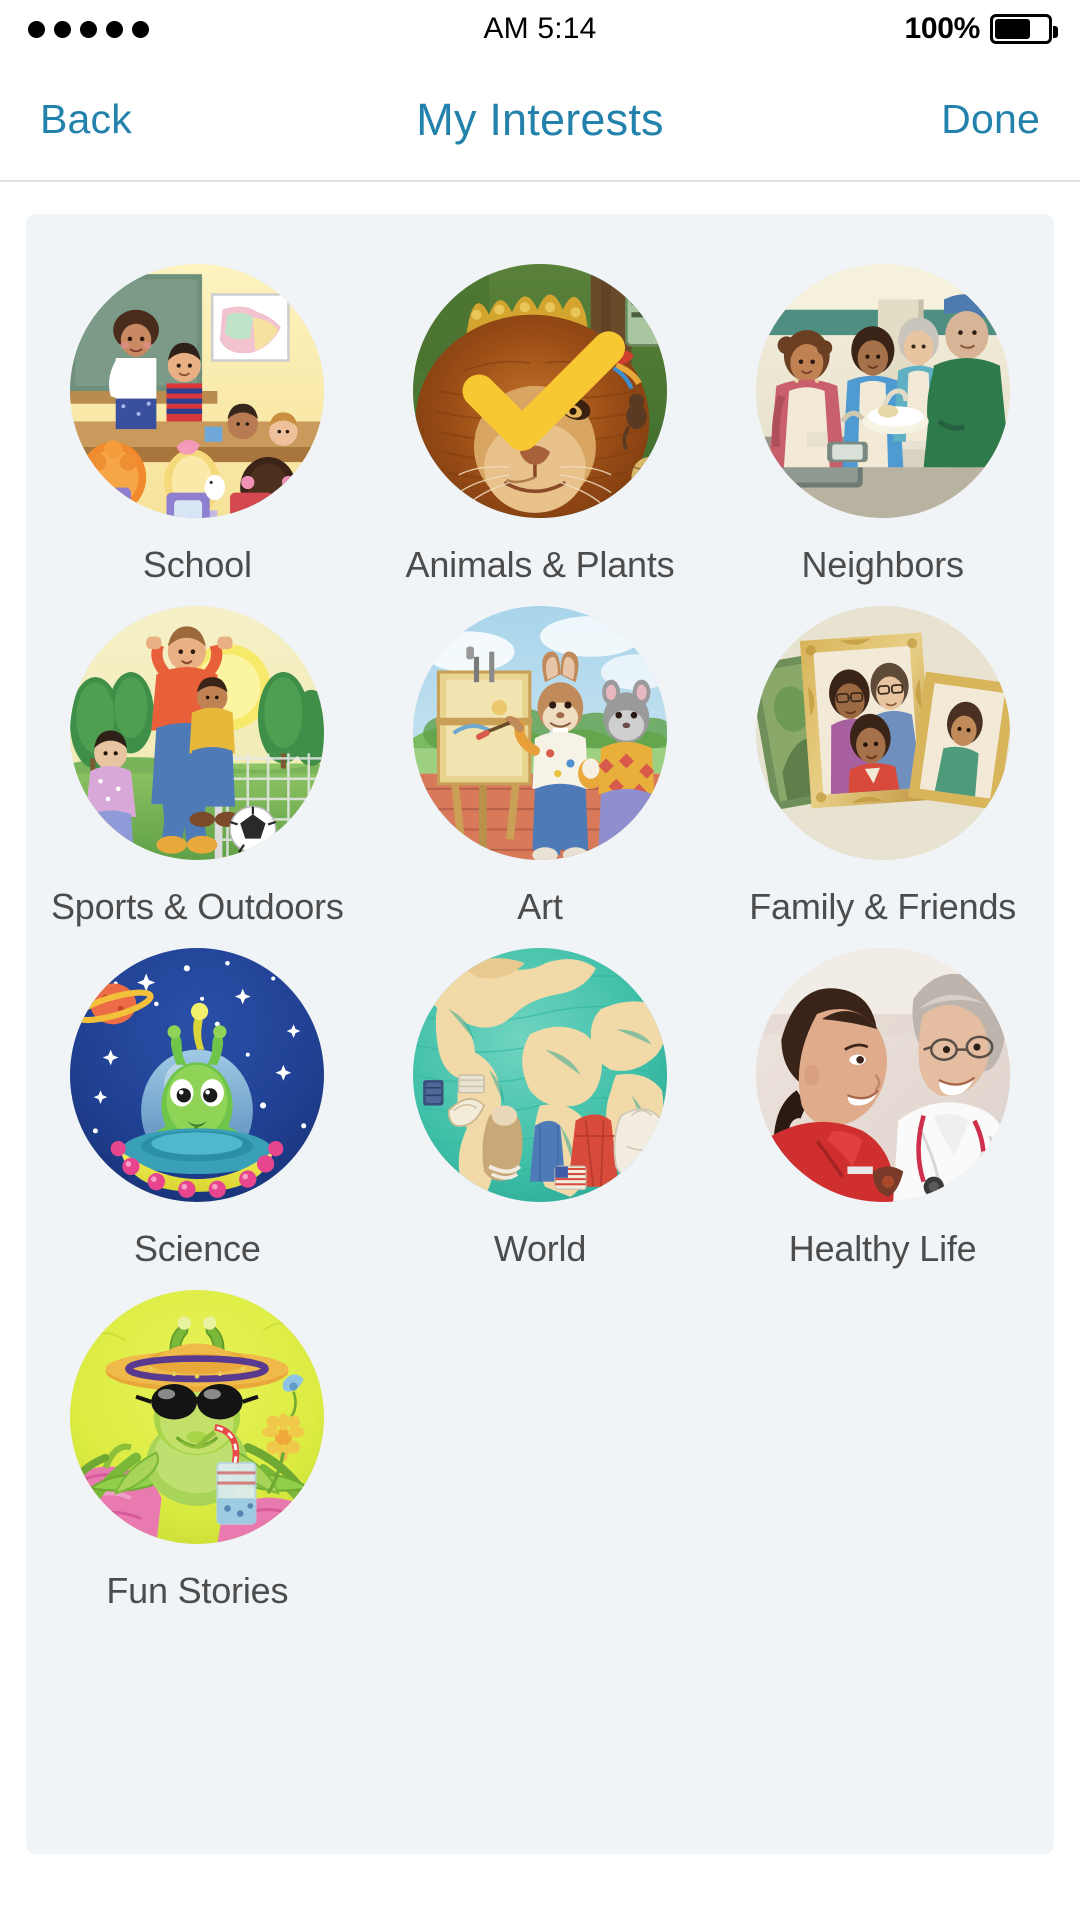  I want to click on interest-item-neighbors: Neighbors, so click(882, 421).